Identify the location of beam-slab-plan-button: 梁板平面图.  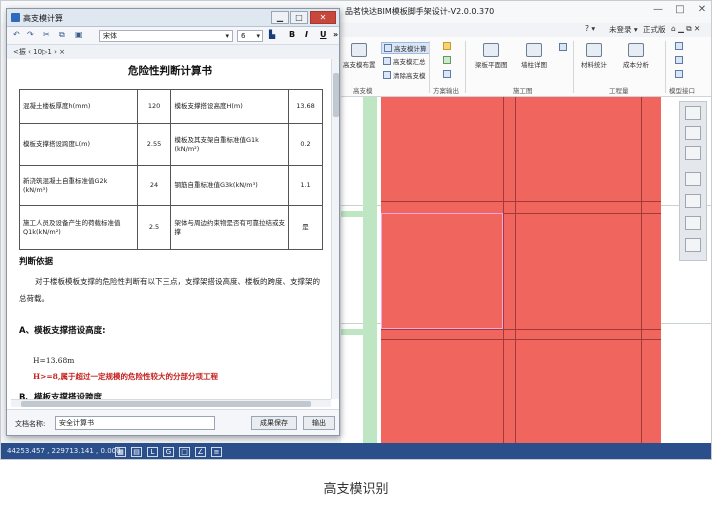
(491, 56).